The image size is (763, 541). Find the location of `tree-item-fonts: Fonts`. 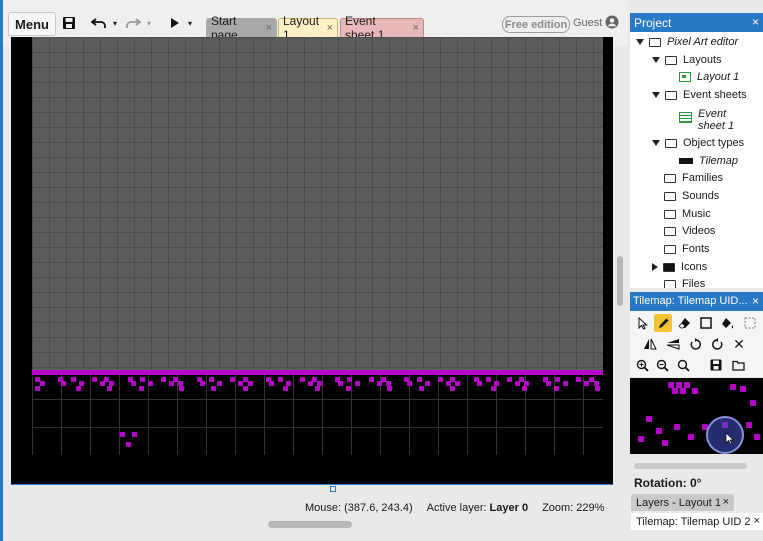

tree-item-fonts: Fonts is located at coordinates (687, 249).